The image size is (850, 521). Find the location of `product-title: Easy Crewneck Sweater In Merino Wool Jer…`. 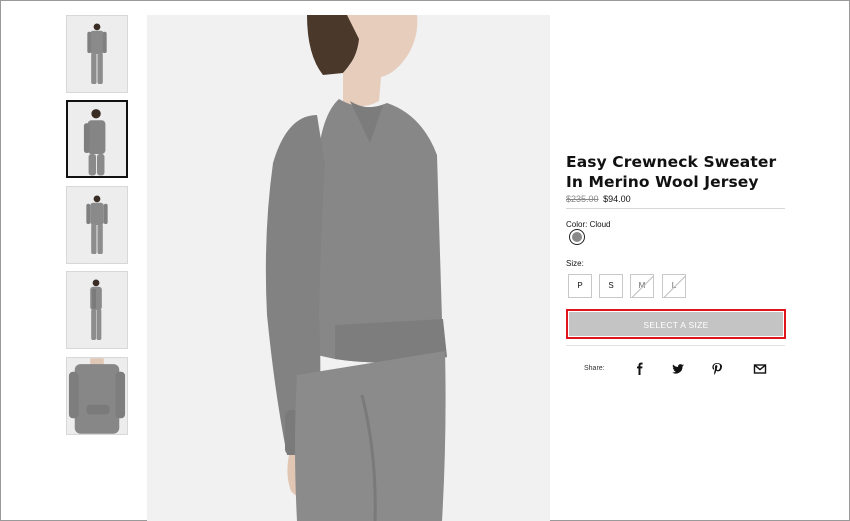

product-title: Easy Crewneck Sweater In Merino Wool Jer… is located at coordinates (676, 172).